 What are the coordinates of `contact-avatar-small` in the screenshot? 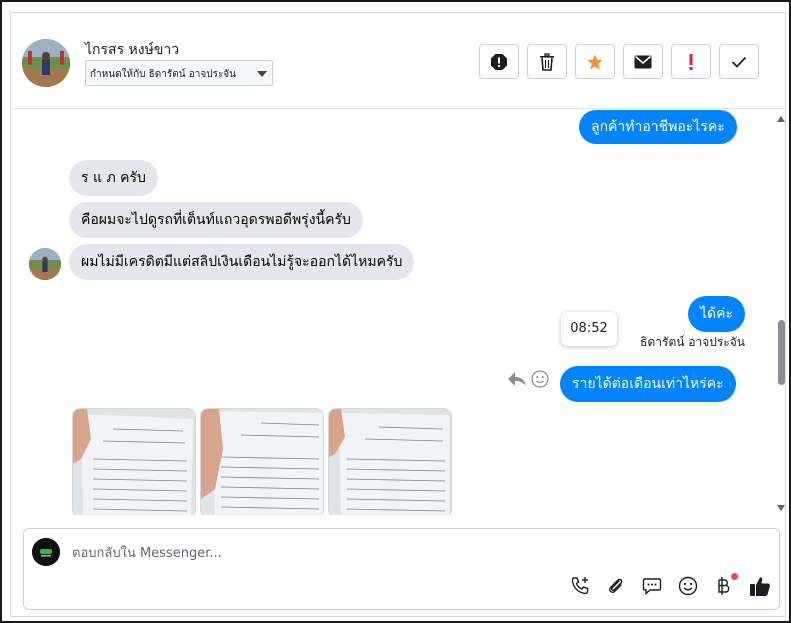 It's located at (45, 264).